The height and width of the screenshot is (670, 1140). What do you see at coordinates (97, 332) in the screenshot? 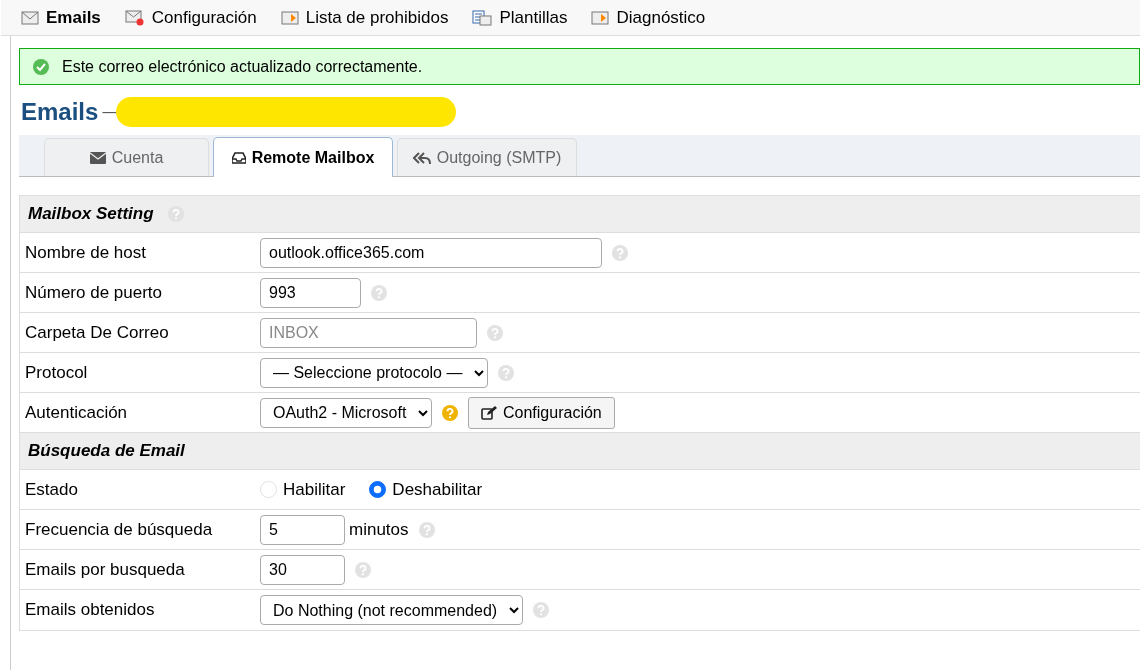
I see `field-label: Carpeta De Correo` at bounding box center [97, 332].